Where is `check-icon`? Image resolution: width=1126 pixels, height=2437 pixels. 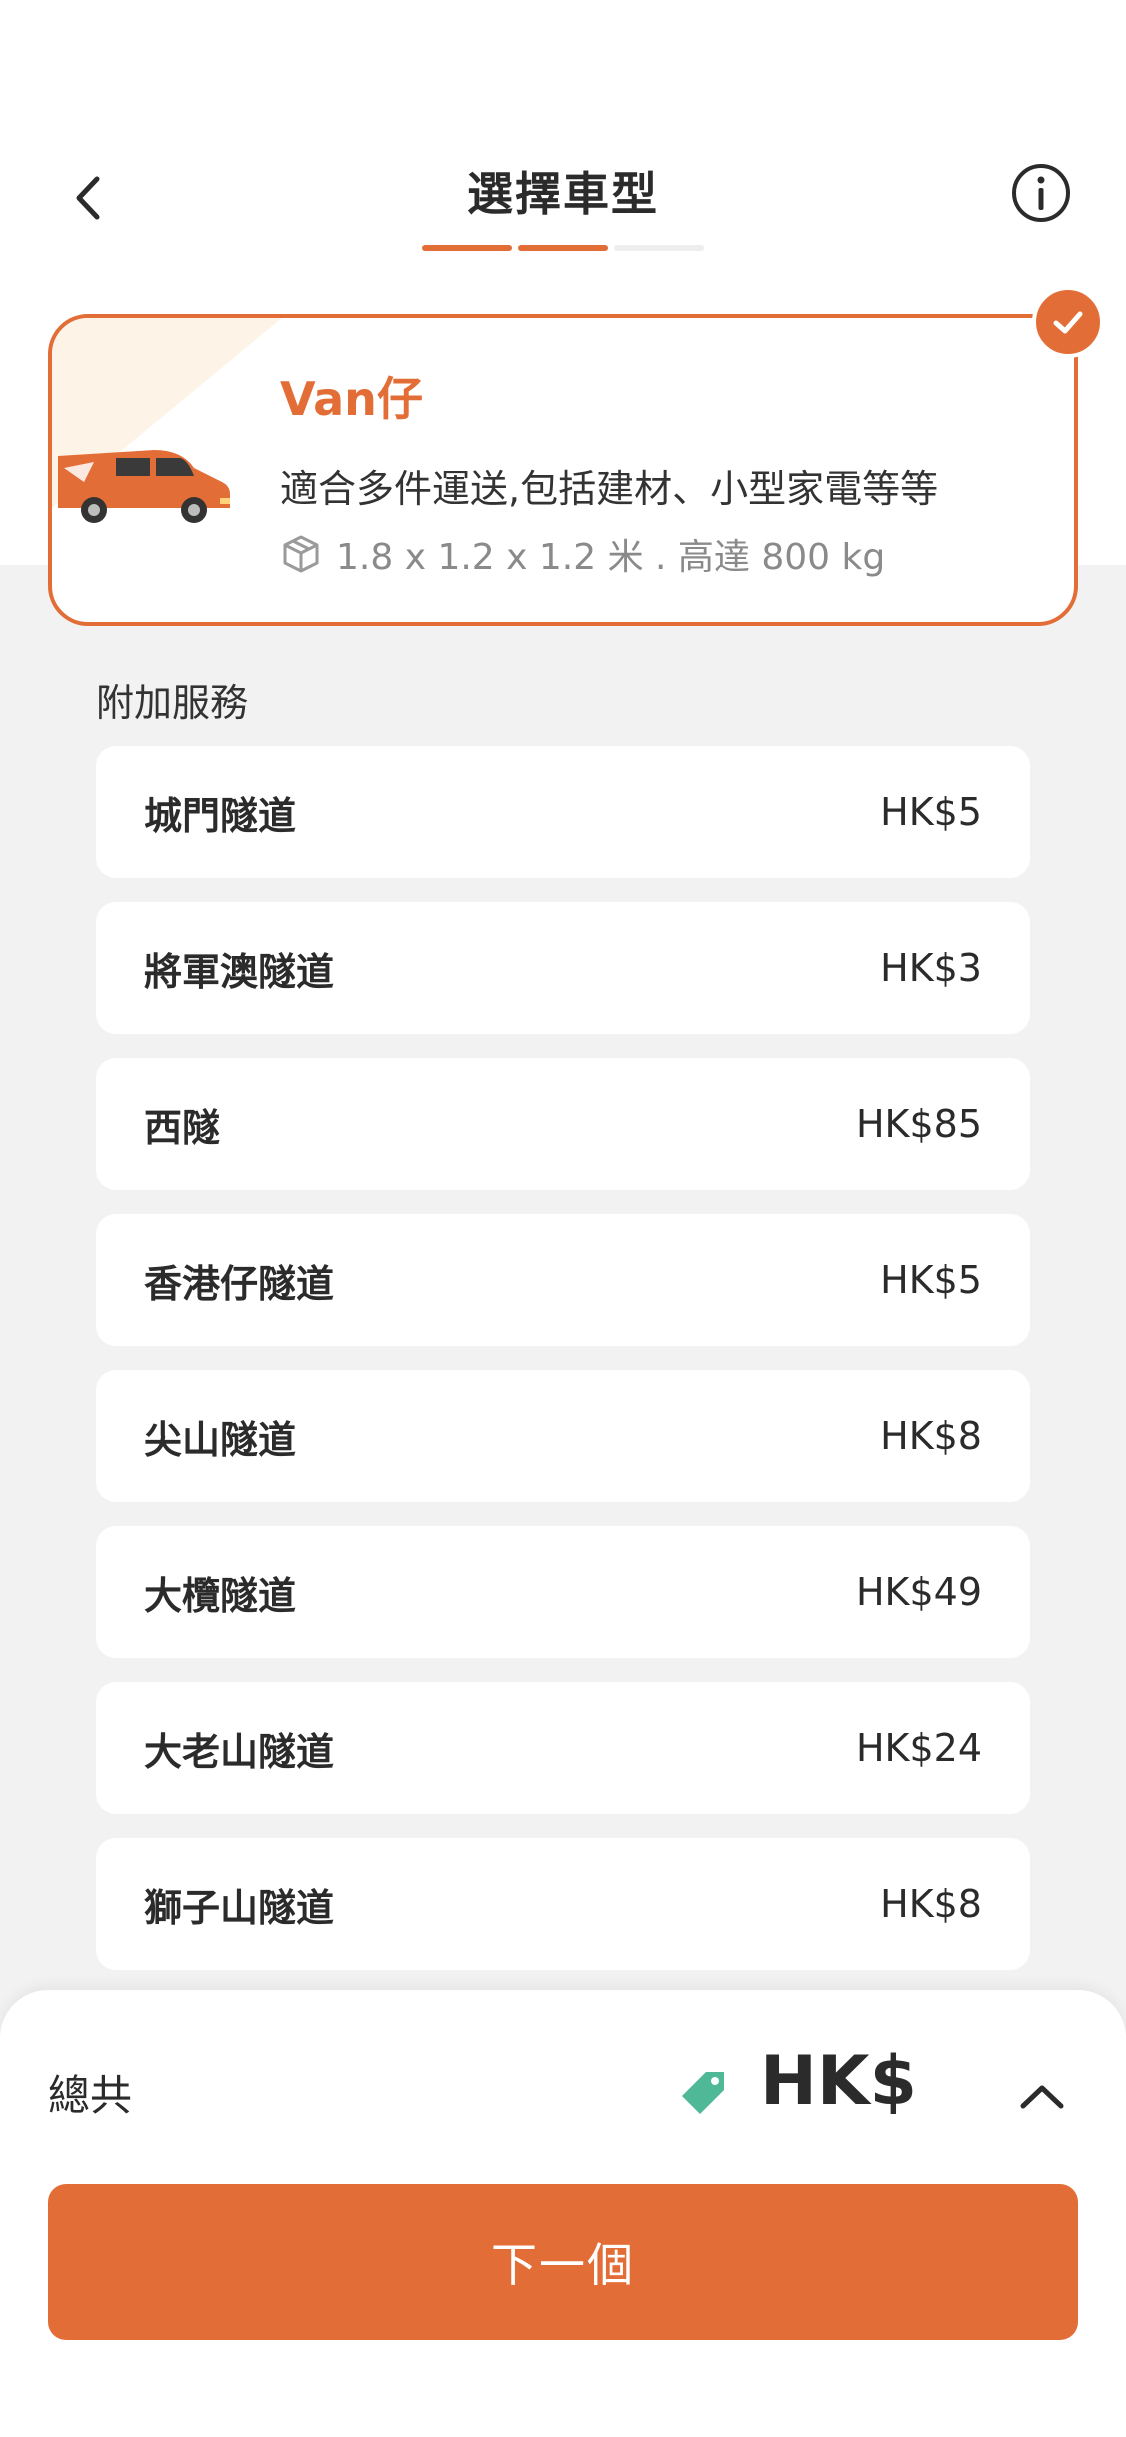
check-icon is located at coordinates (1068, 322).